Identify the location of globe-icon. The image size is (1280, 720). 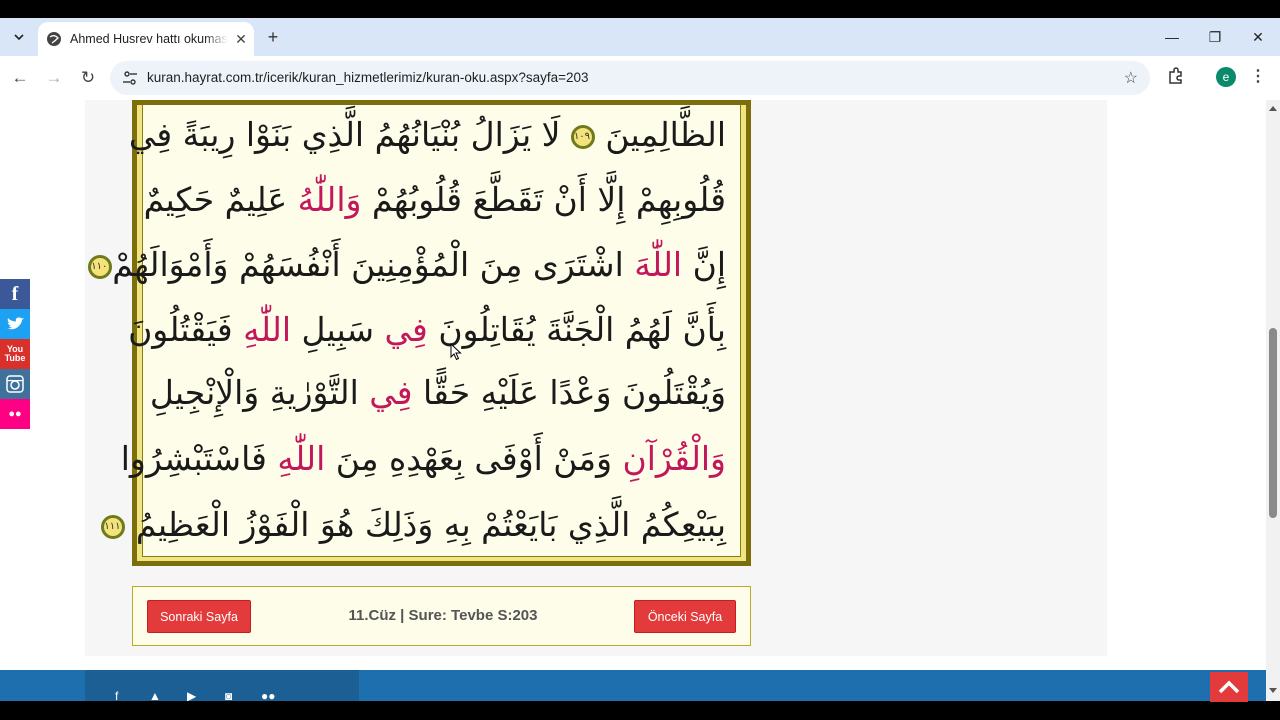
(54, 39).